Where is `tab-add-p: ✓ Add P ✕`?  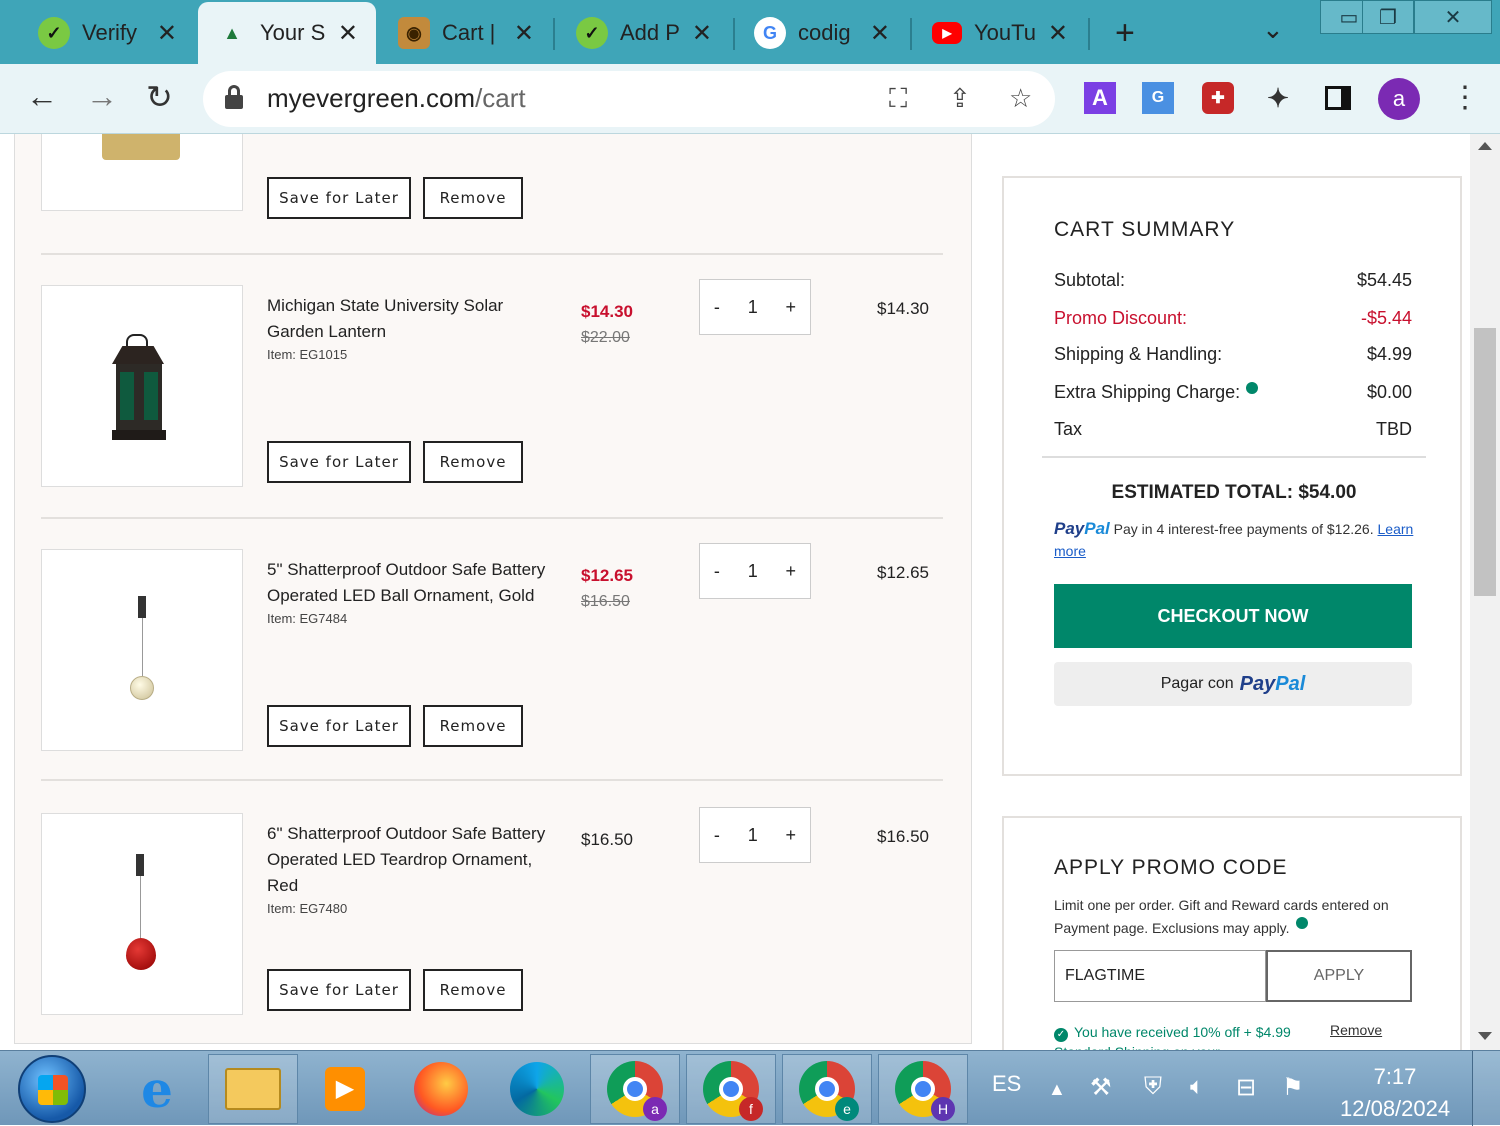 tab-add-p: ✓ Add P ✕ is located at coordinates (644, 33).